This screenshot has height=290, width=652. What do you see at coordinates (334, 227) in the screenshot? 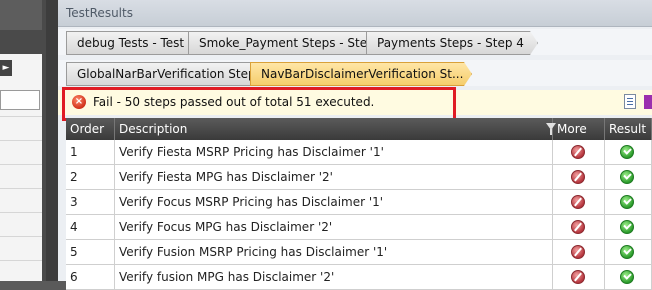
I see `cell-description: Verify Focus MPG has Disclaimer '2'` at bounding box center [334, 227].